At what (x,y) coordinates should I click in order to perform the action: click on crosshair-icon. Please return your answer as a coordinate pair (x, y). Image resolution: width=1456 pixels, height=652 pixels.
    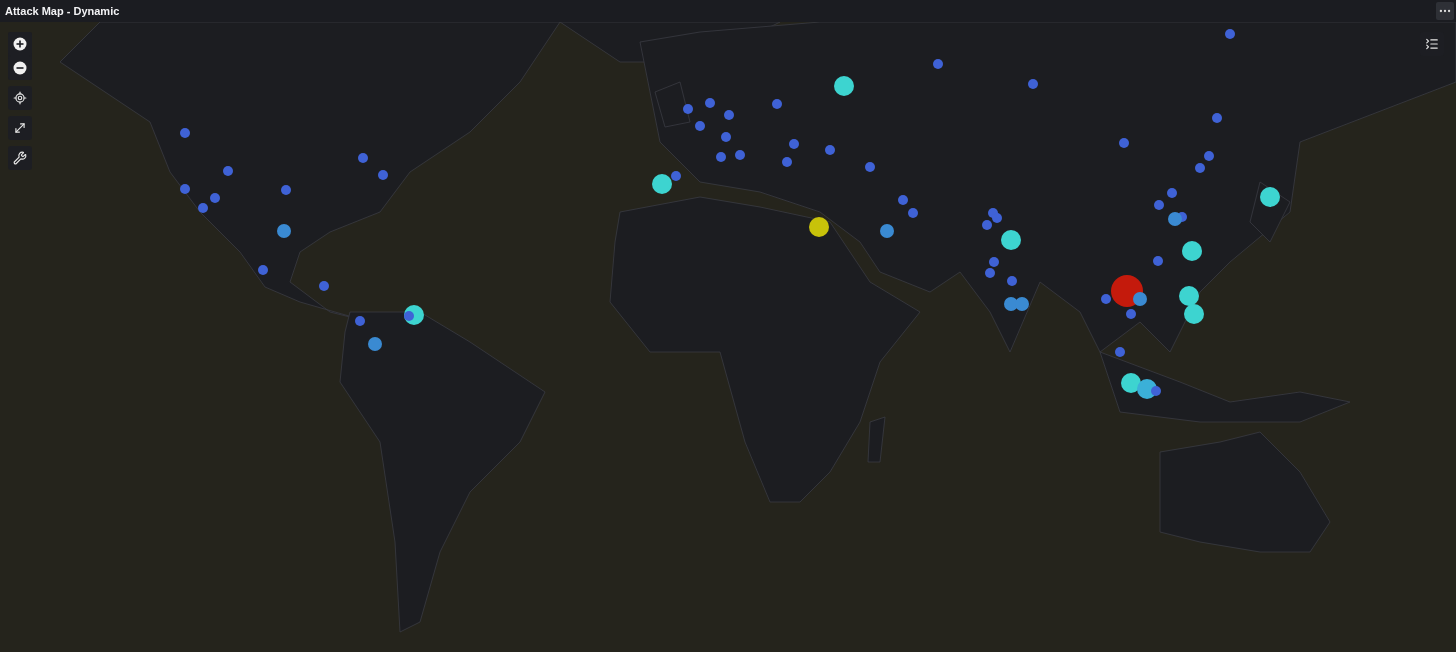
    Looking at the image, I should click on (20, 98).